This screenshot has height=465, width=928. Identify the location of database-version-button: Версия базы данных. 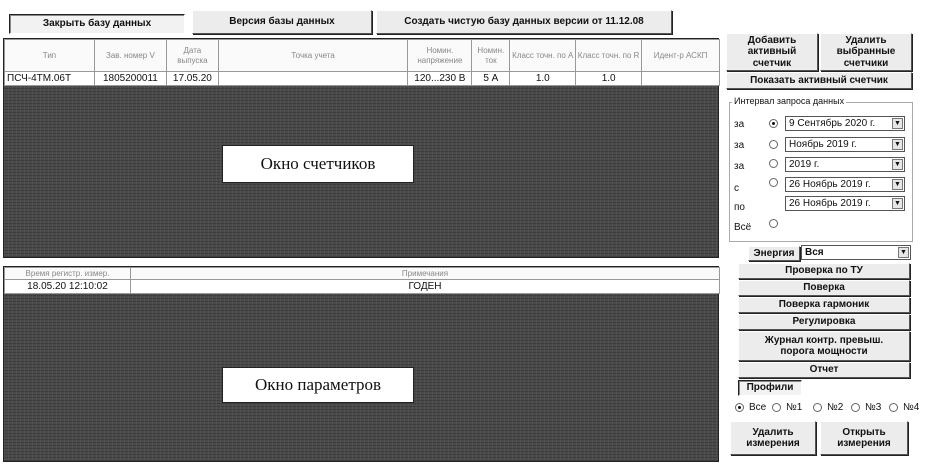
(282, 22).